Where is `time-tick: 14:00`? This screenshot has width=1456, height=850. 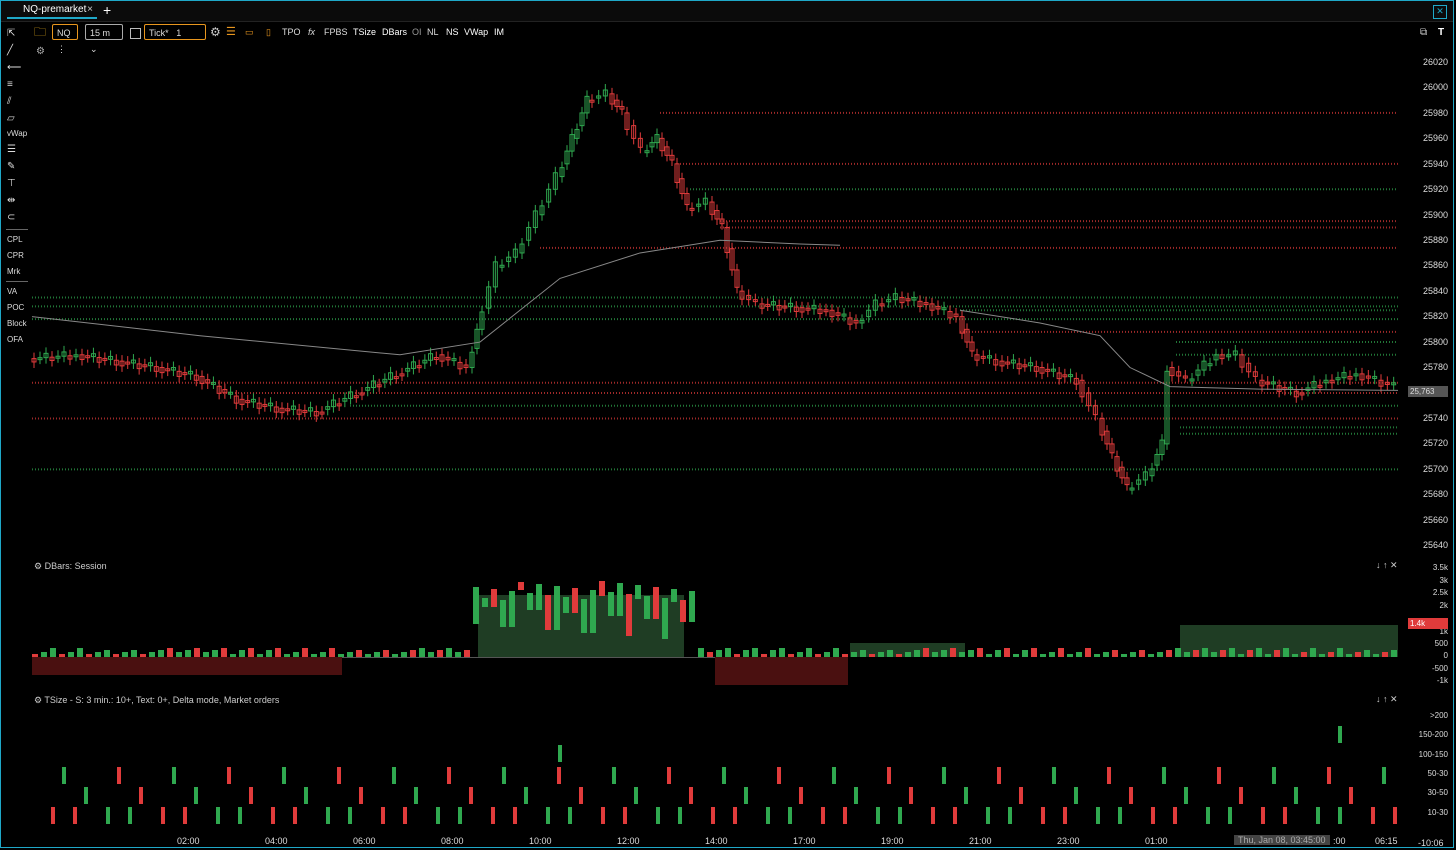
time-tick: 14:00 is located at coordinates (716, 841).